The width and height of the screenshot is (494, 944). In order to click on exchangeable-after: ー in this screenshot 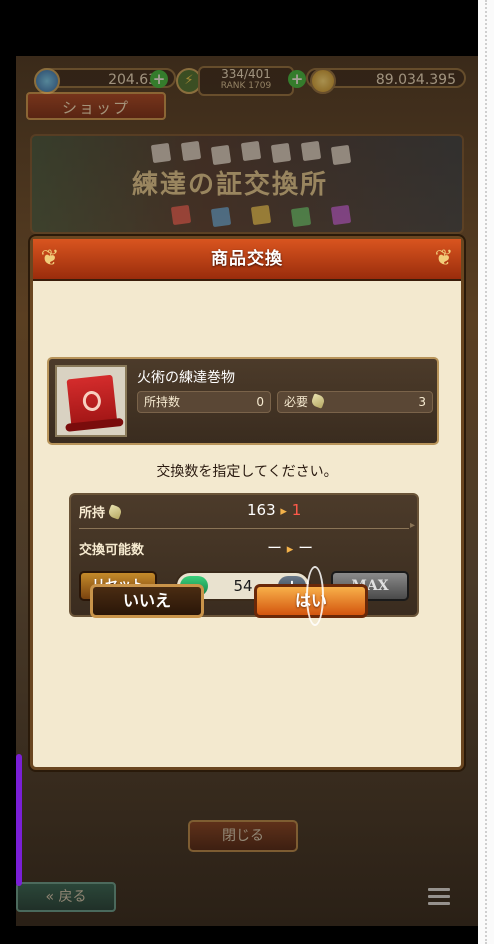, I will do `click(306, 548)`.